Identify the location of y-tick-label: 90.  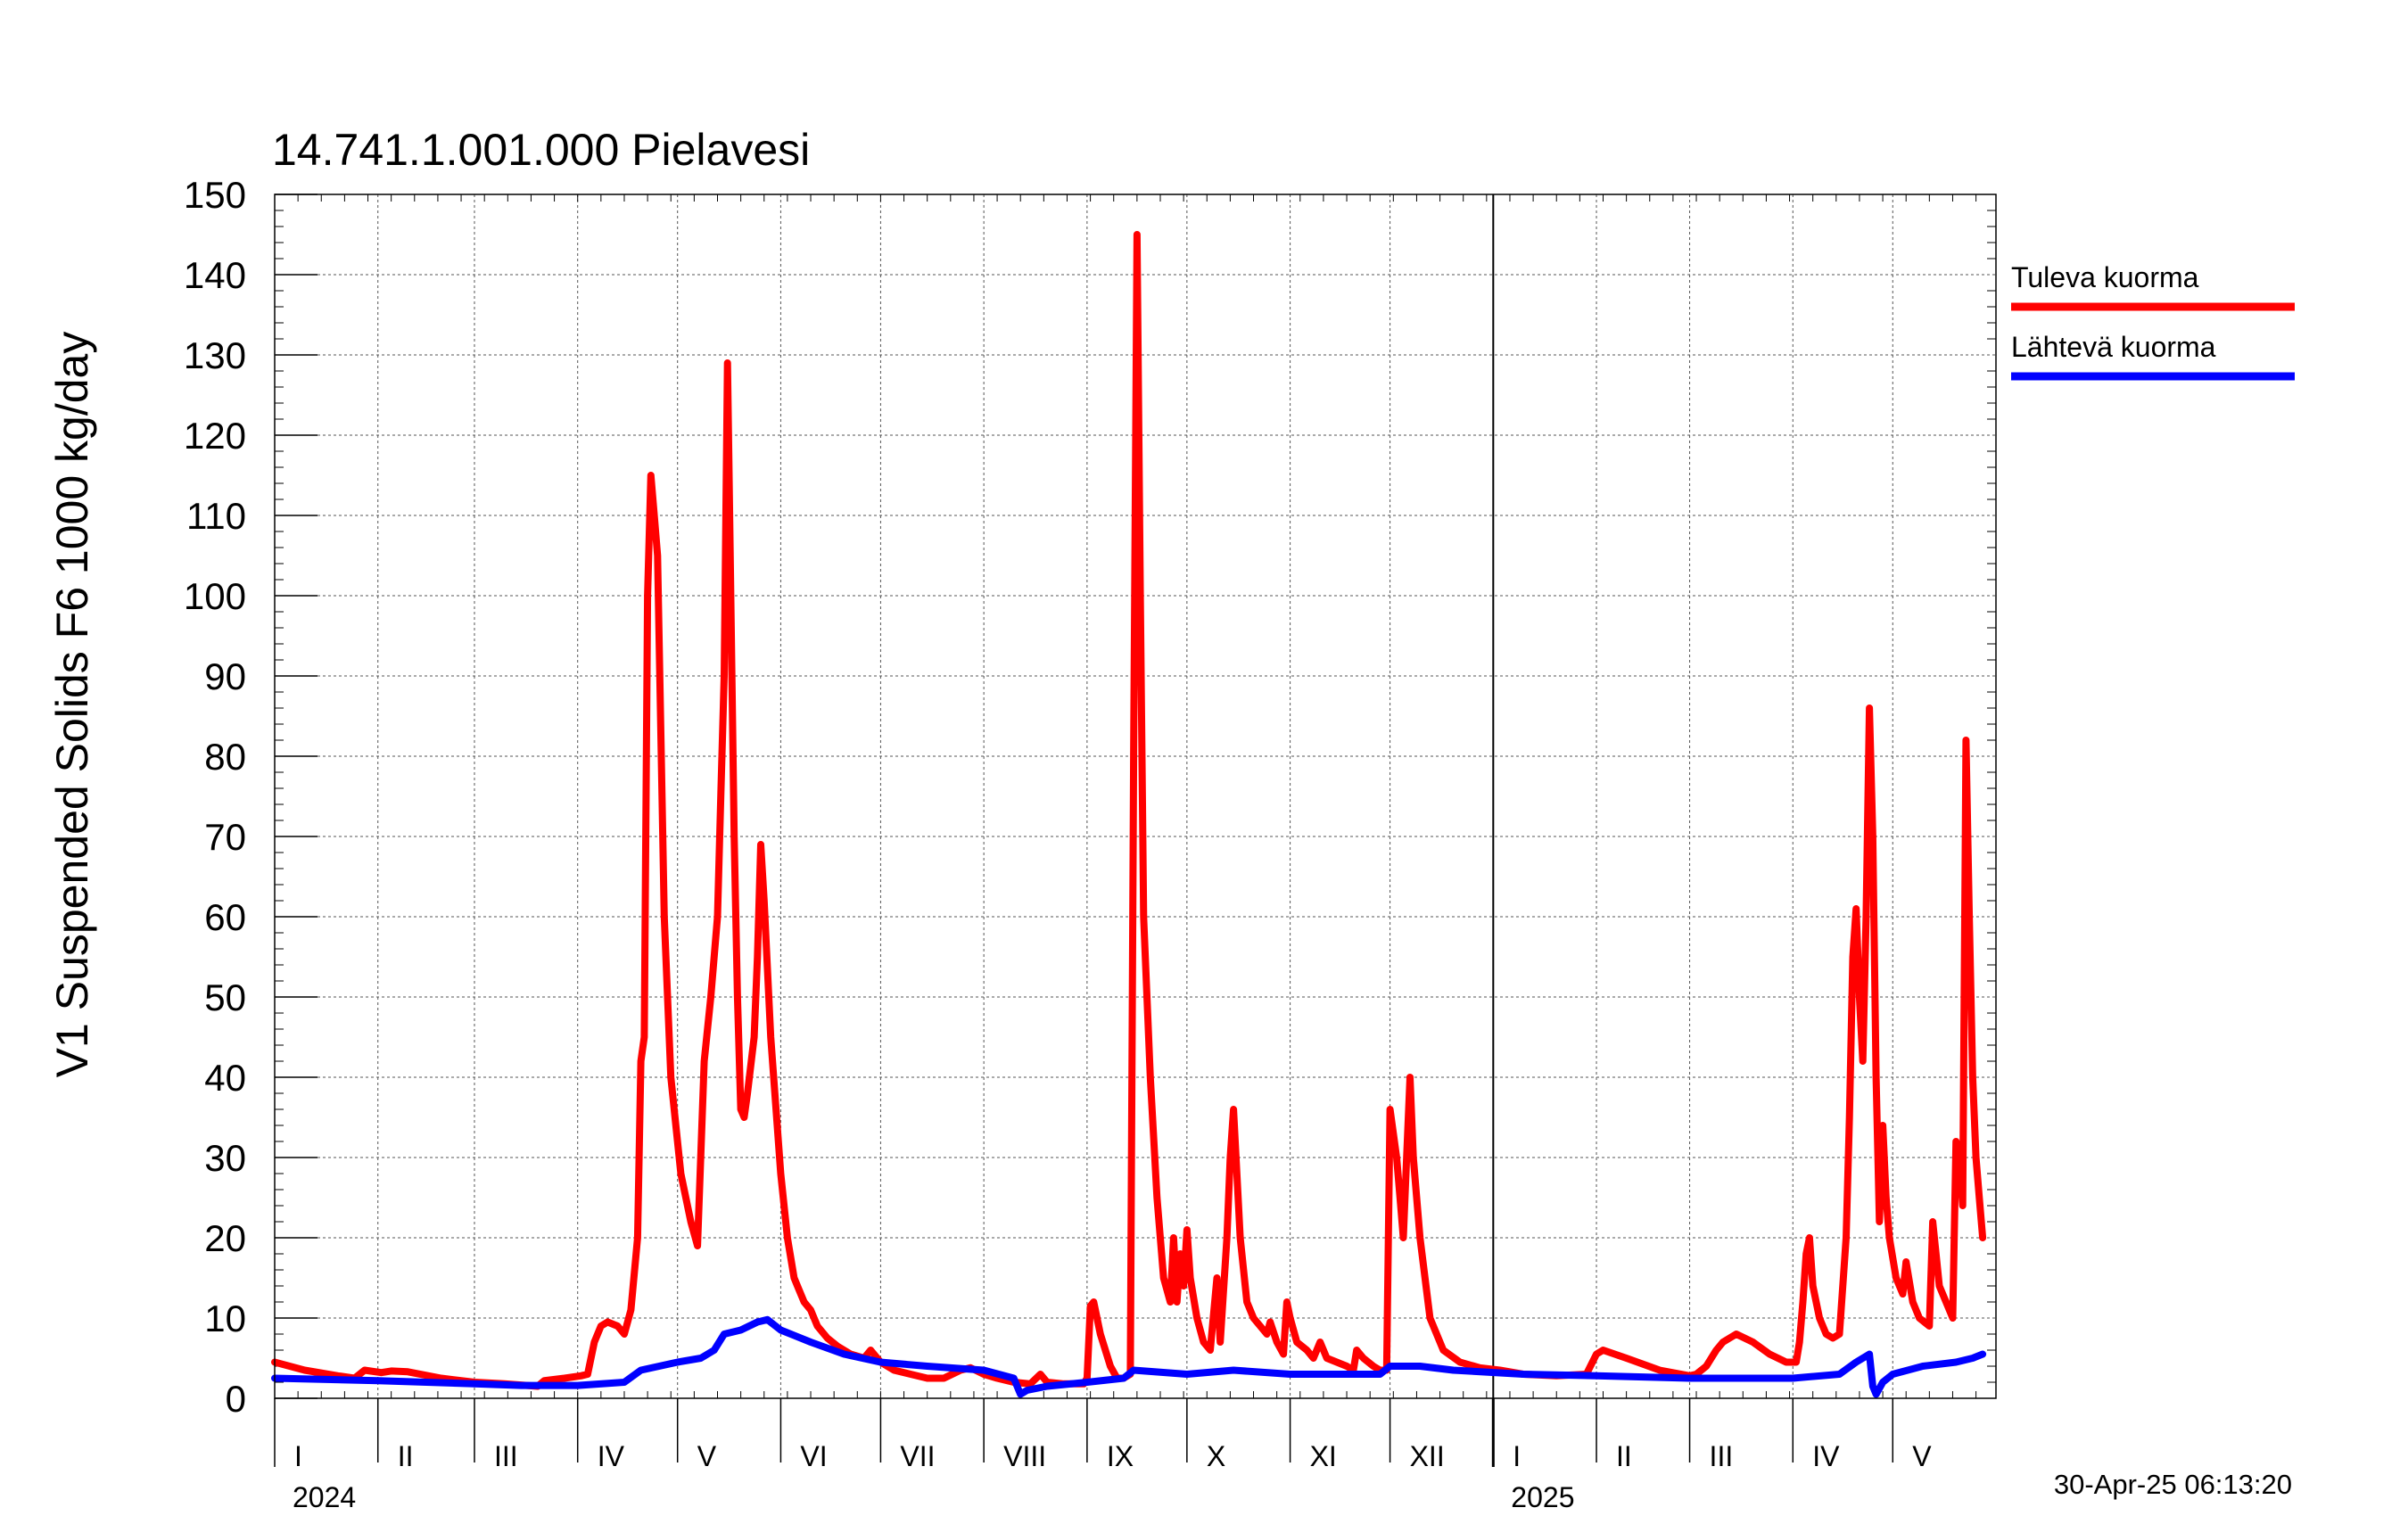
(225, 676).